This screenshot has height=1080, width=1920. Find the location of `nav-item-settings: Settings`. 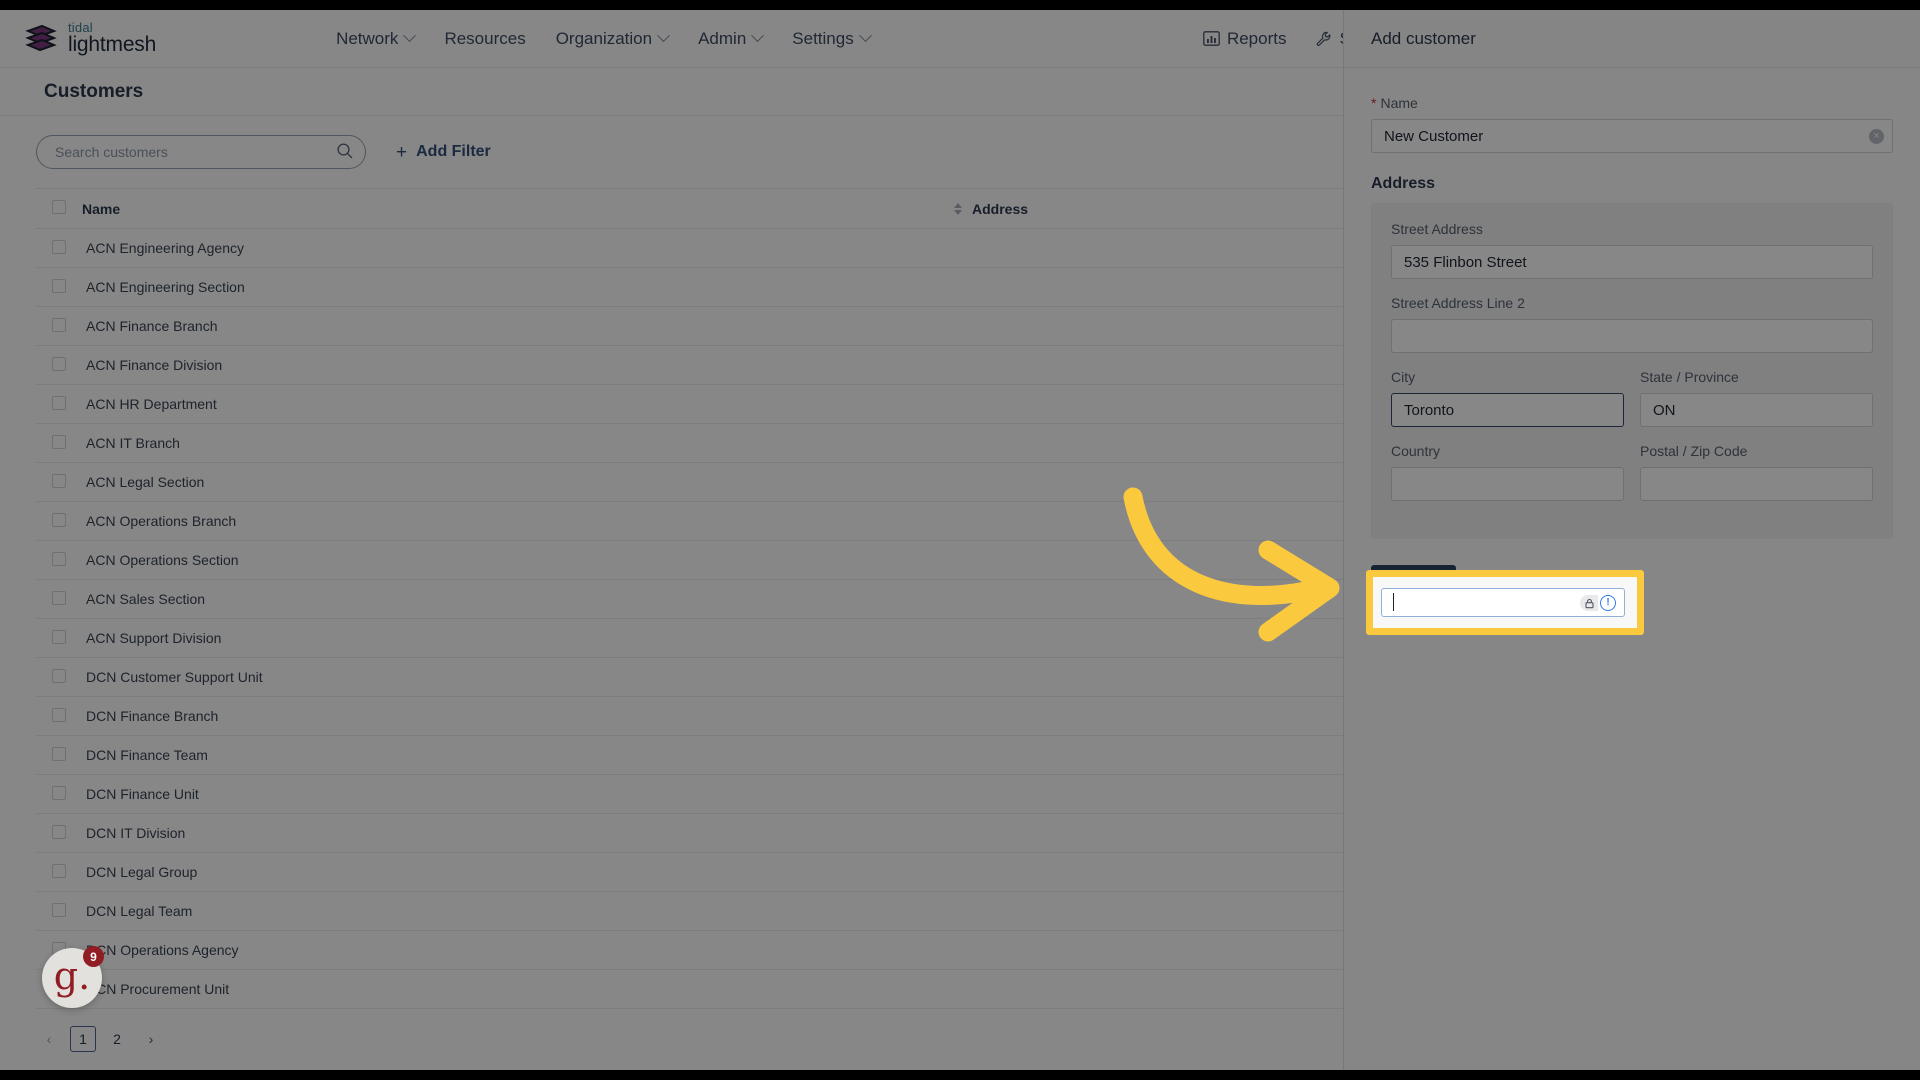

nav-item-settings: Settings is located at coordinates (832, 38).